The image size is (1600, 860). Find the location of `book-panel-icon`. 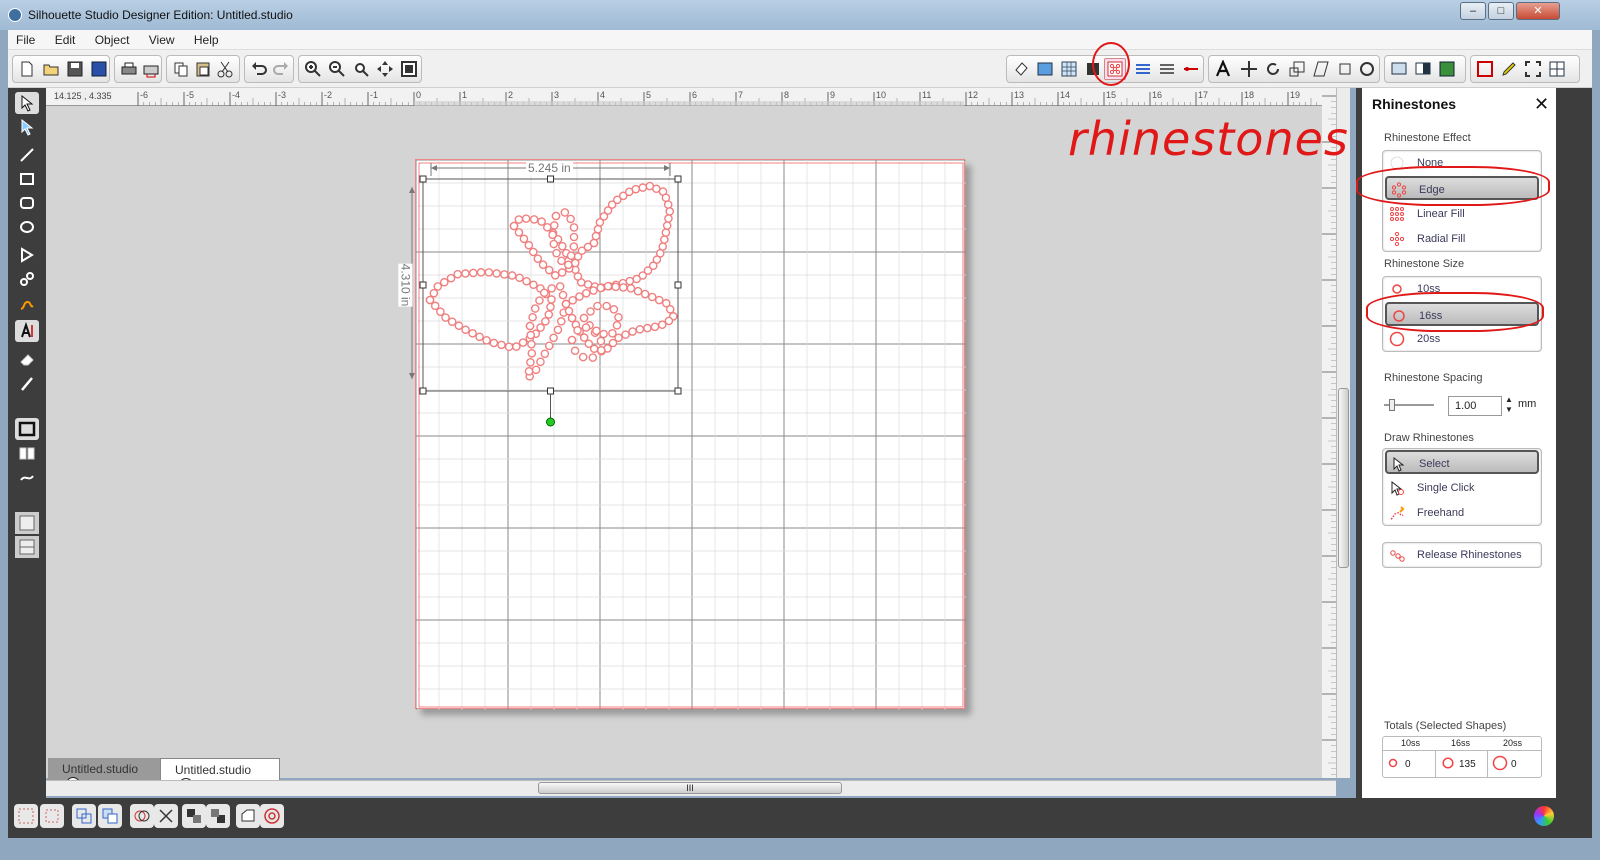

book-panel-icon is located at coordinates (27, 453).